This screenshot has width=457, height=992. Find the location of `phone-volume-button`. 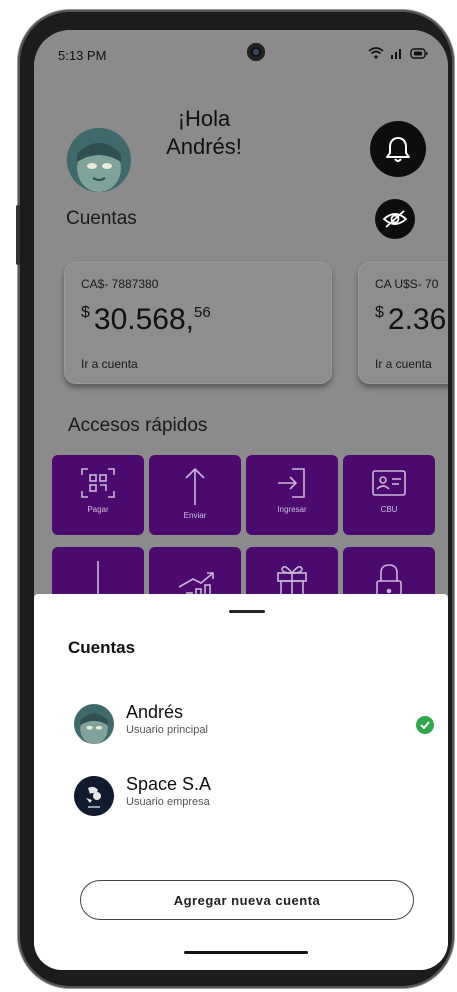

phone-volume-button is located at coordinates (18, 235).